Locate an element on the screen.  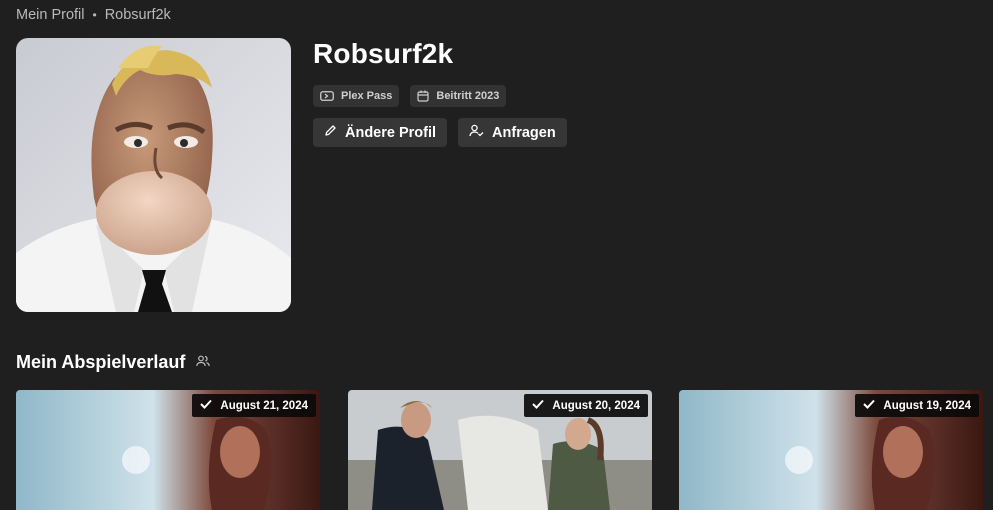
users-icon is located at coordinates (203, 363).